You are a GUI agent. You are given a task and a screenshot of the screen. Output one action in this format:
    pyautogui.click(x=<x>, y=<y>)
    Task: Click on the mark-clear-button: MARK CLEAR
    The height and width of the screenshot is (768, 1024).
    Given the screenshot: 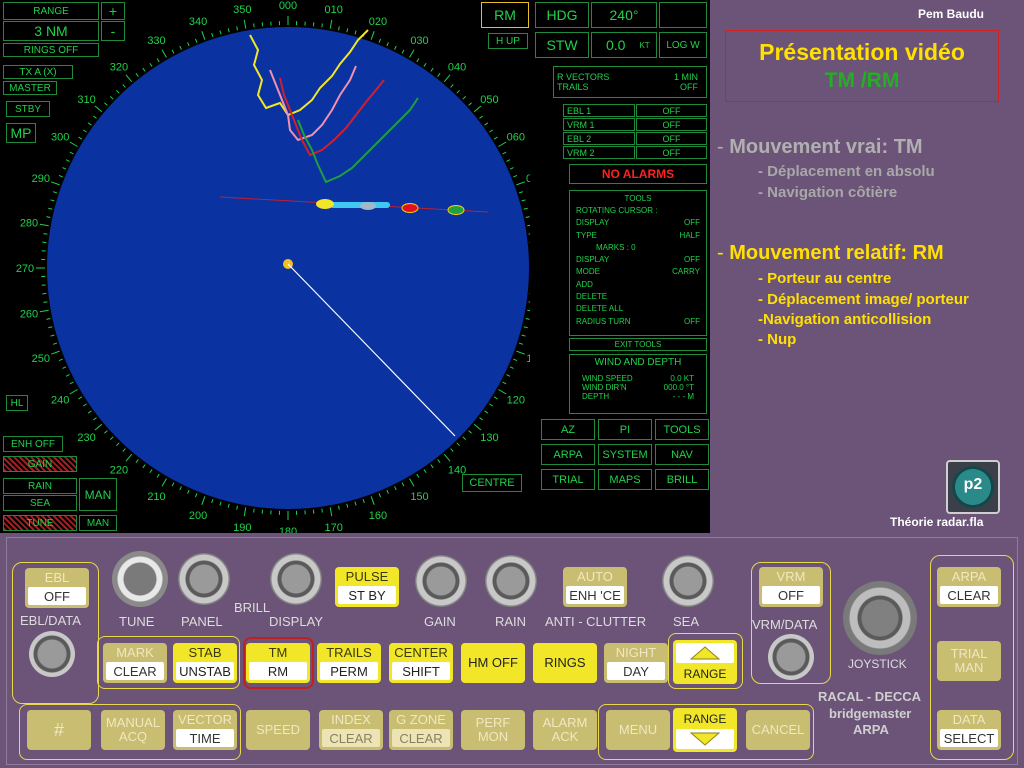 What is the action you would take?
    pyautogui.click(x=135, y=663)
    